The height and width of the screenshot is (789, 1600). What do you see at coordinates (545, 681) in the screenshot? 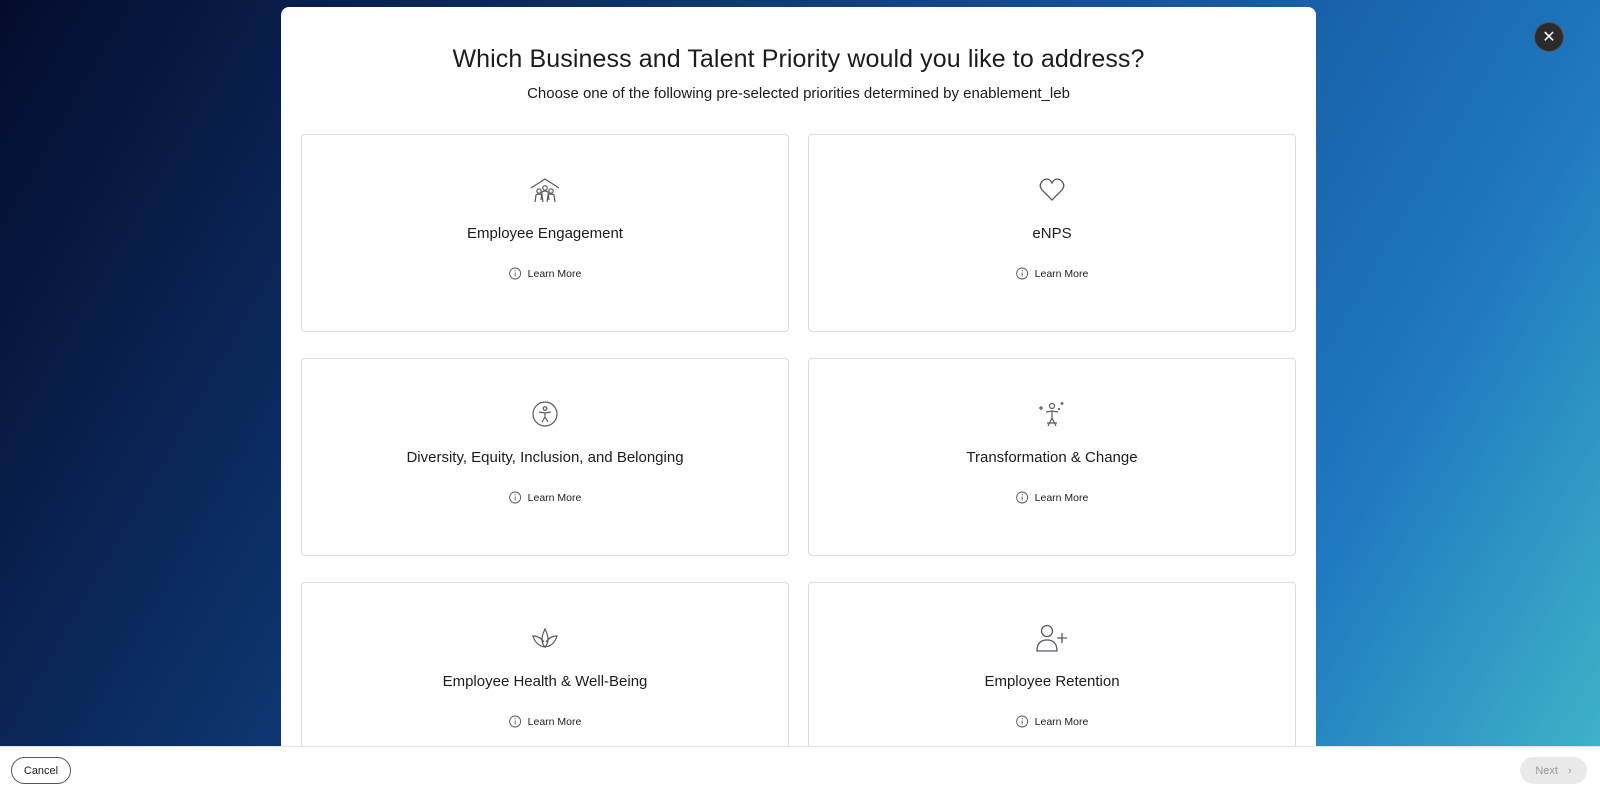
I see `card-title: Employee Health & Well-Being` at bounding box center [545, 681].